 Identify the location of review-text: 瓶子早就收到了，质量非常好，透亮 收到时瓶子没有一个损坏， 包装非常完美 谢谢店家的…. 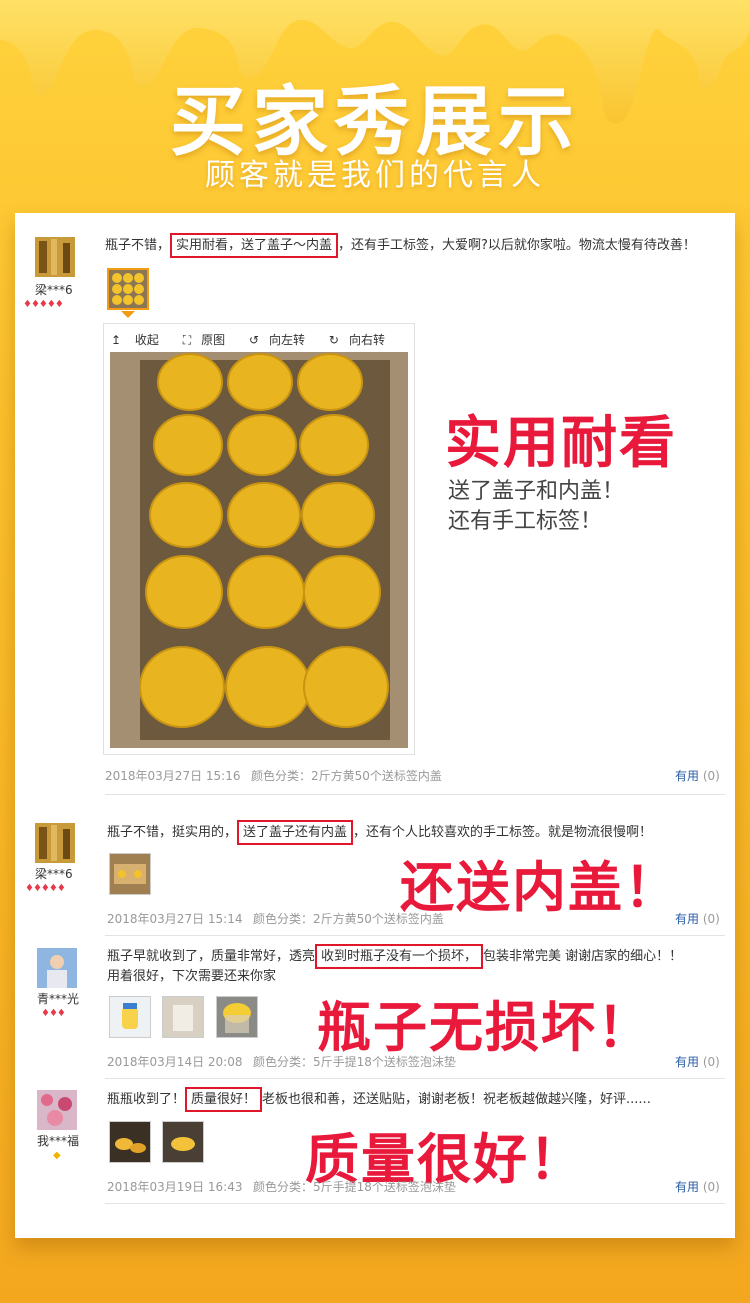
(394, 956).